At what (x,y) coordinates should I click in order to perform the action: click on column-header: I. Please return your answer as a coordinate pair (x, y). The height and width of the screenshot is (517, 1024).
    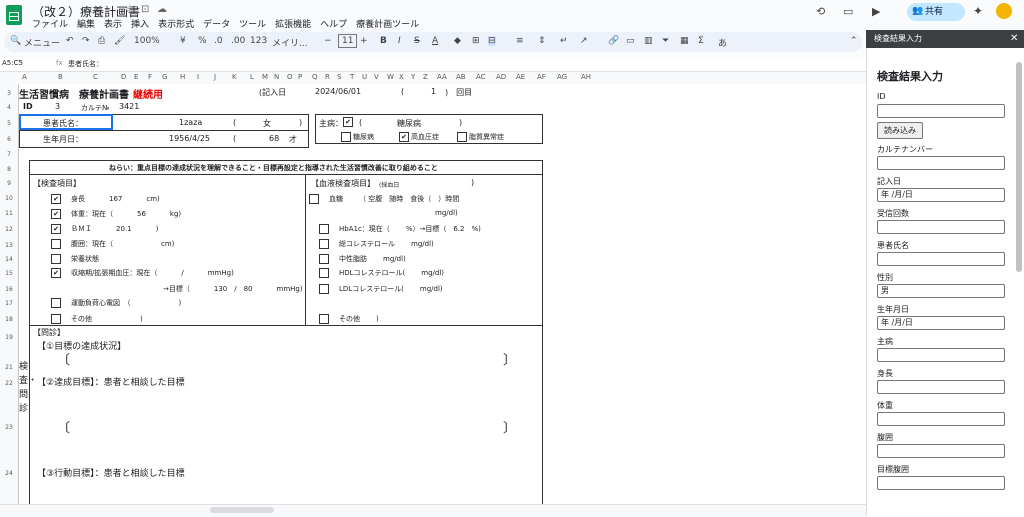
    Looking at the image, I should click on (198, 77).